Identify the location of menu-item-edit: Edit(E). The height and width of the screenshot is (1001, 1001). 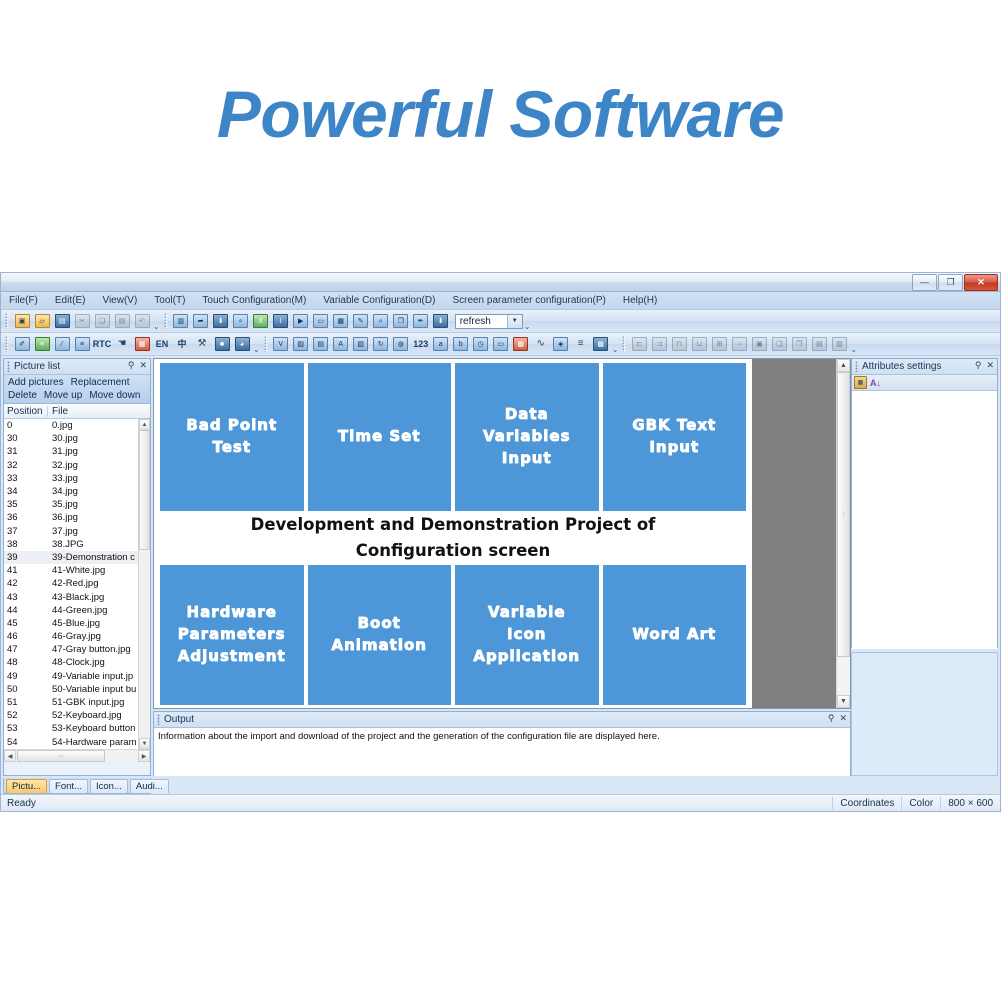
(70, 300).